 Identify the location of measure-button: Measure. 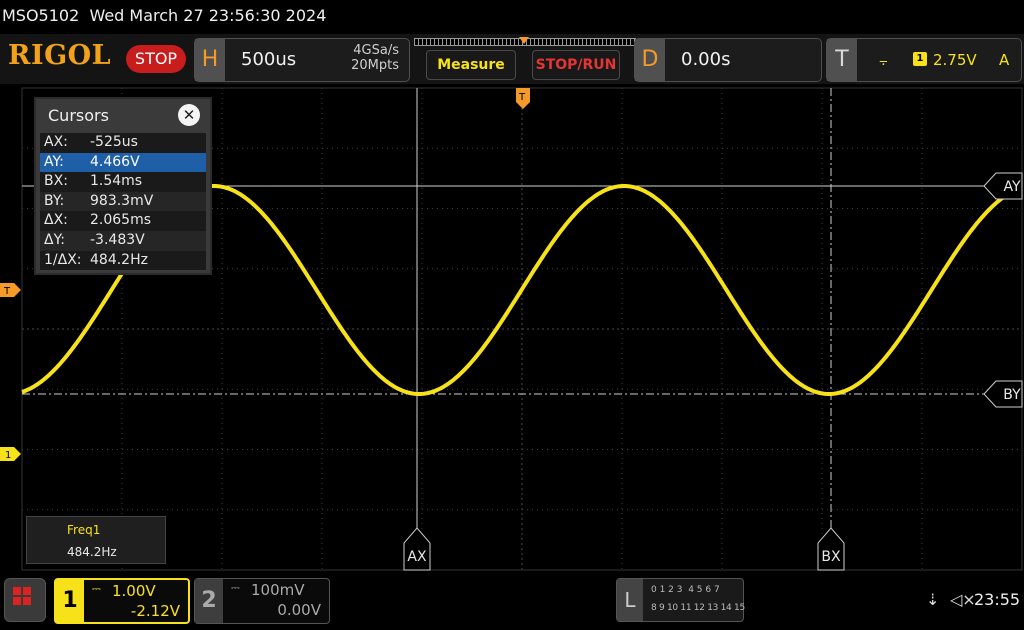
(471, 65).